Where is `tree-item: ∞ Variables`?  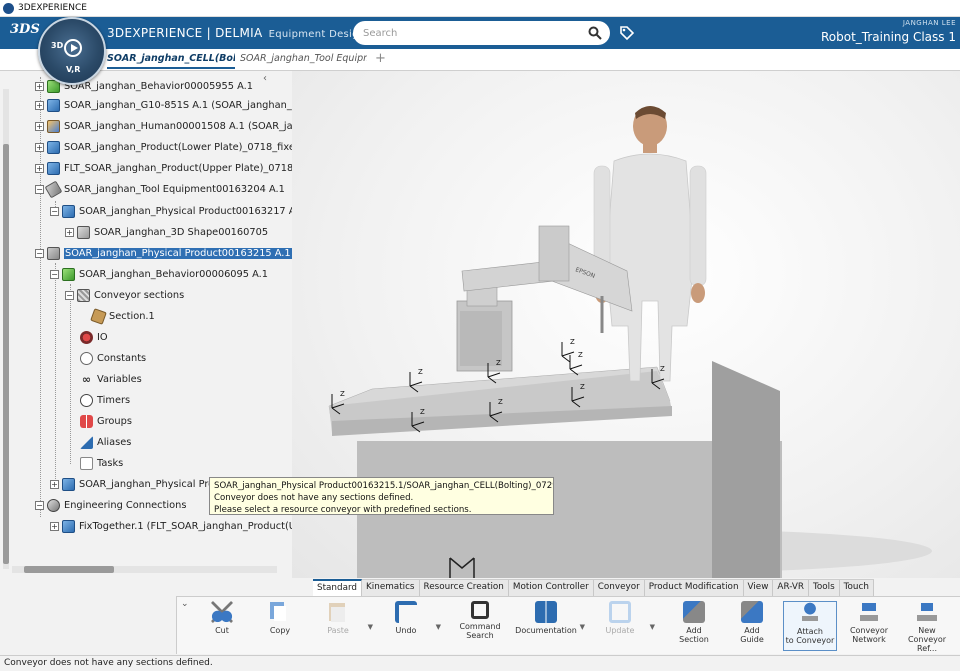 tree-item: ∞ Variables is located at coordinates (111, 379).